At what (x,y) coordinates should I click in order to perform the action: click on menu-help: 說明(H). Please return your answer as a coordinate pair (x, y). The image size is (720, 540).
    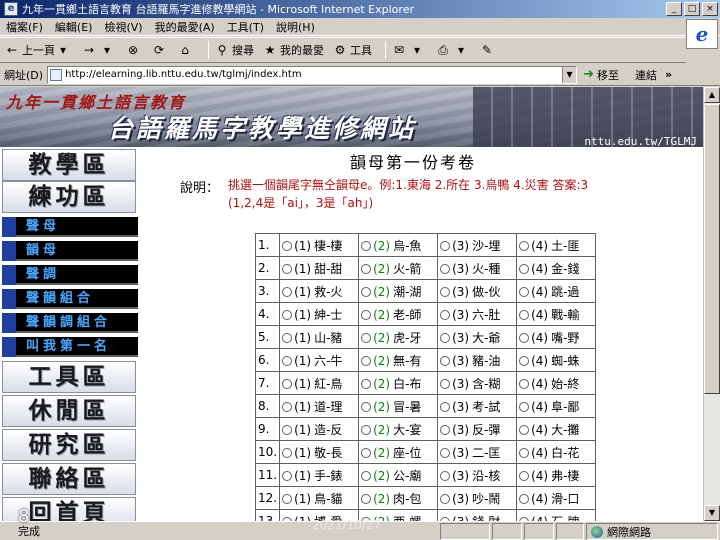
    Looking at the image, I should click on (295, 27).